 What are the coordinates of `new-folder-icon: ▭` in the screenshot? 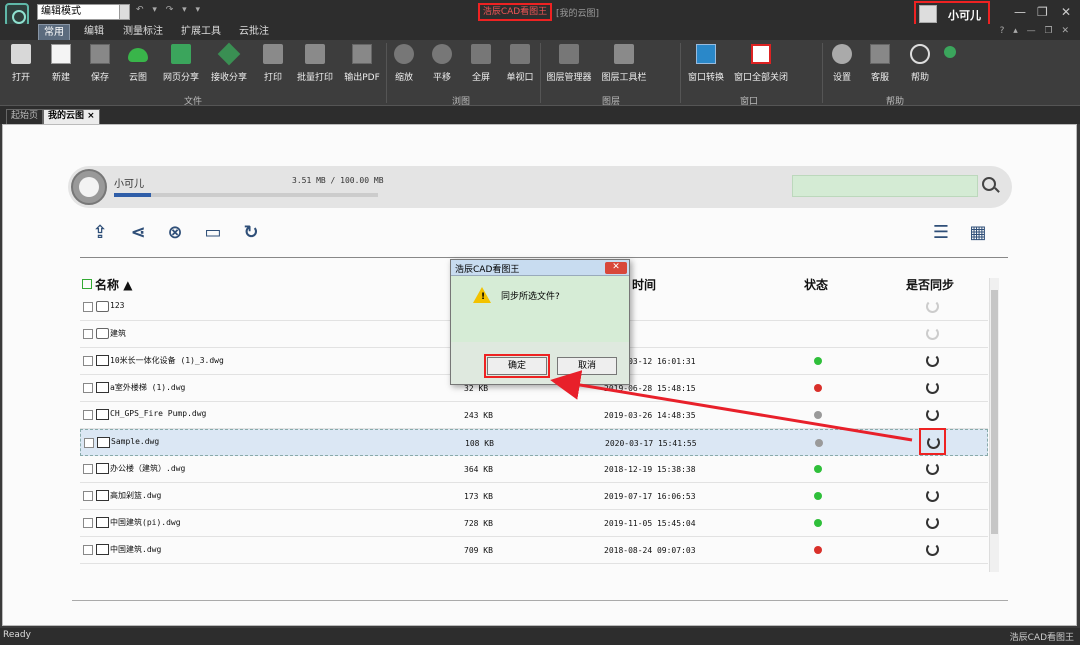 It's located at (213, 233).